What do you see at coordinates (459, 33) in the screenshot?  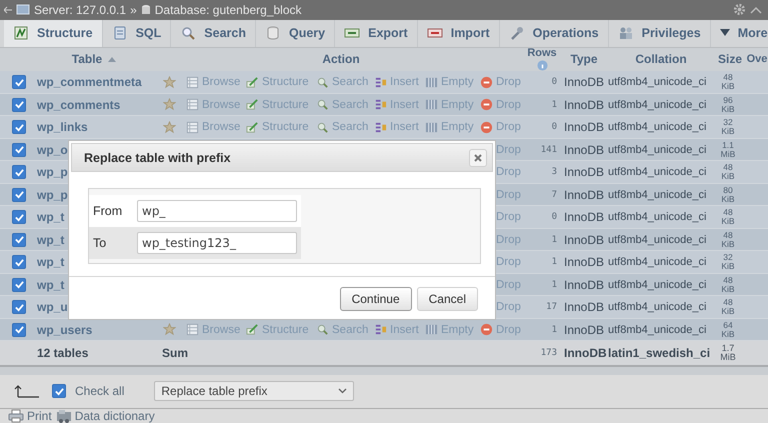 I see `tab: Import` at bounding box center [459, 33].